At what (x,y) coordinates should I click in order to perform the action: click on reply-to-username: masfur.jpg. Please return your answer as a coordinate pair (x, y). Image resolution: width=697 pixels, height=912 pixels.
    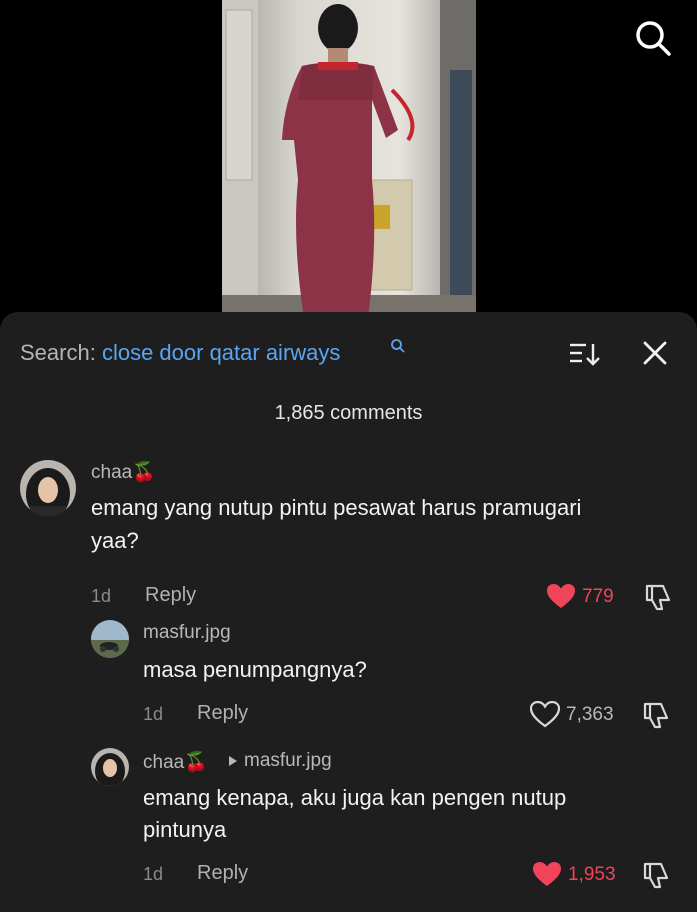
    Looking at the image, I should click on (288, 761).